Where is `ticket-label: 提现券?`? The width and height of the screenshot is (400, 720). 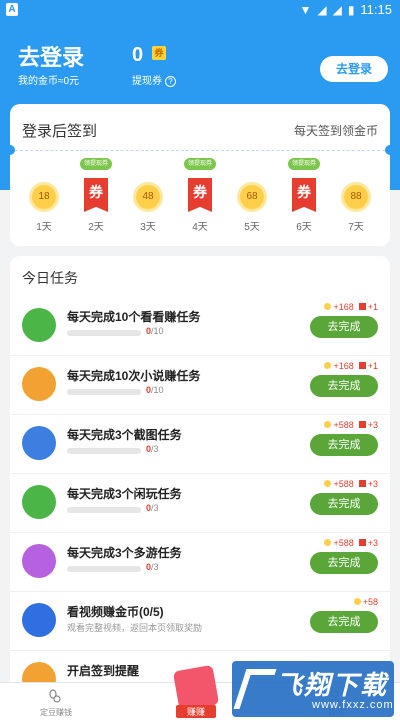 ticket-label: 提现券? is located at coordinates (154, 79).